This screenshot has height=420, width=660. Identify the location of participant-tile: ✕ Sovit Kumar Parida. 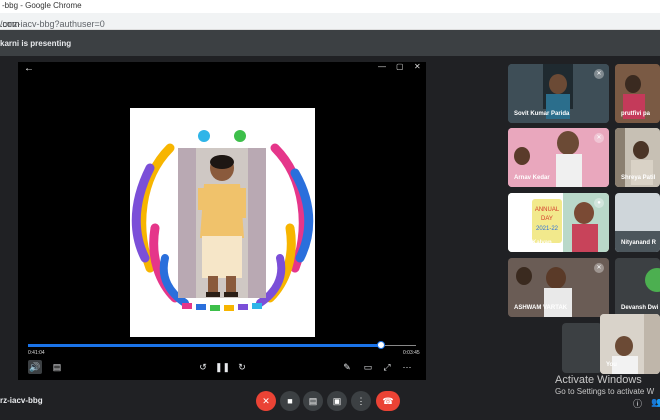
(558, 93).